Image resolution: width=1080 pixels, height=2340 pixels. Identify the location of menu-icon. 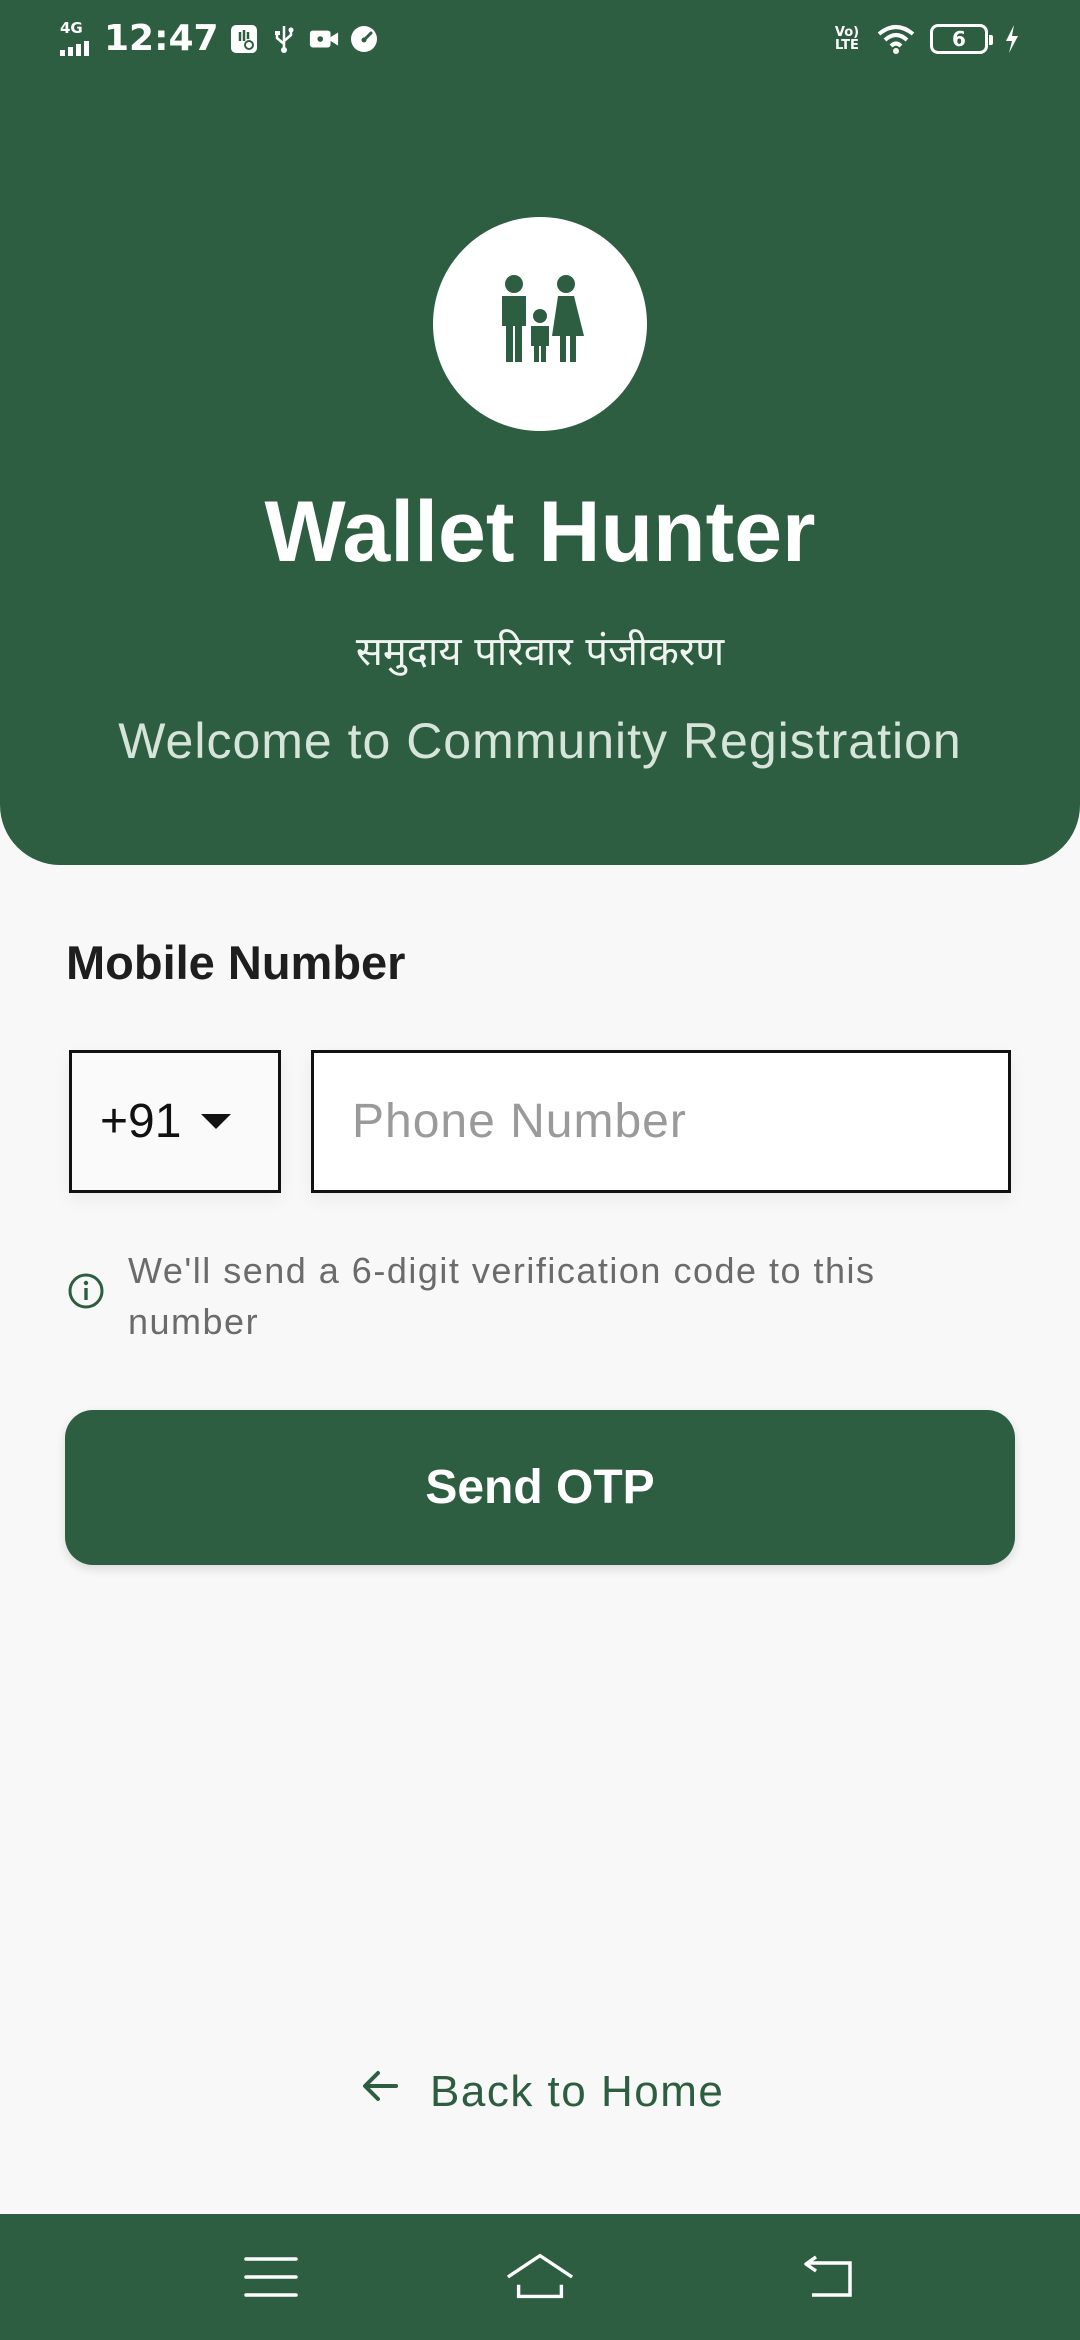
(271, 2277).